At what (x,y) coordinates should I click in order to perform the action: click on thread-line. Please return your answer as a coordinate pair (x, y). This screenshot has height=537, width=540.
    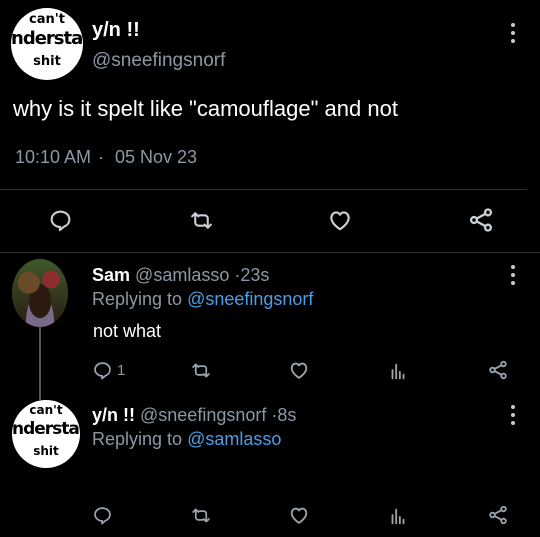
    Looking at the image, I should click on (40, 363).